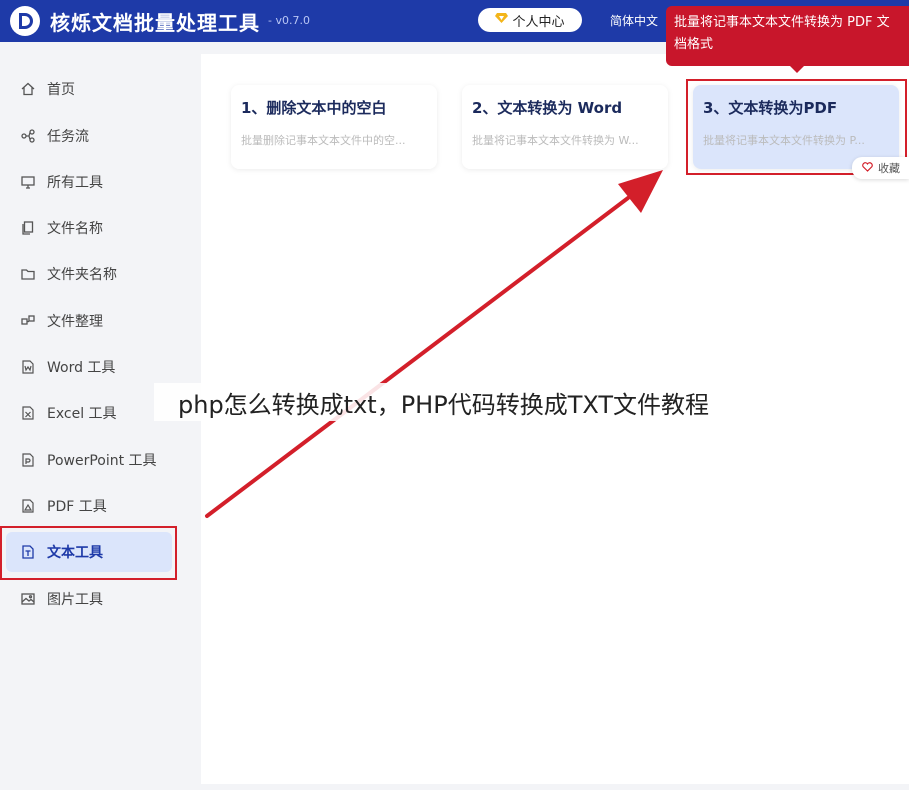 The image size is (909, 790). What do you see at coordinates (75, 229) in the screenshot?
I see `sidebar-item-label: 文件名称` at bounding box center [75, 229].